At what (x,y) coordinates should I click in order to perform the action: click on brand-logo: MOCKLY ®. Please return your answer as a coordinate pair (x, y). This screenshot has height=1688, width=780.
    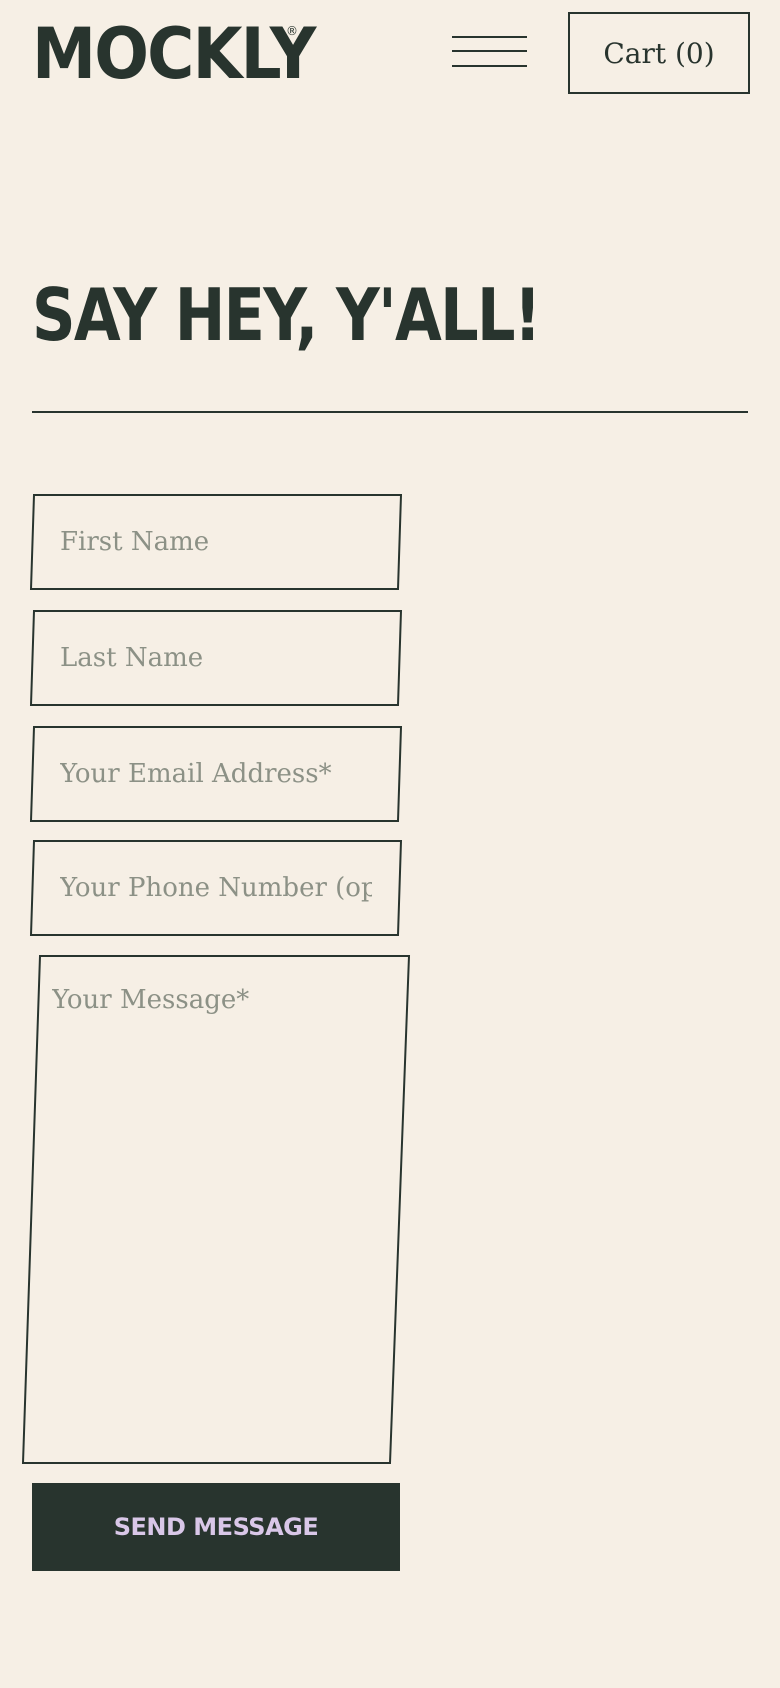
    Looking at the image, I should click on (174, 54).